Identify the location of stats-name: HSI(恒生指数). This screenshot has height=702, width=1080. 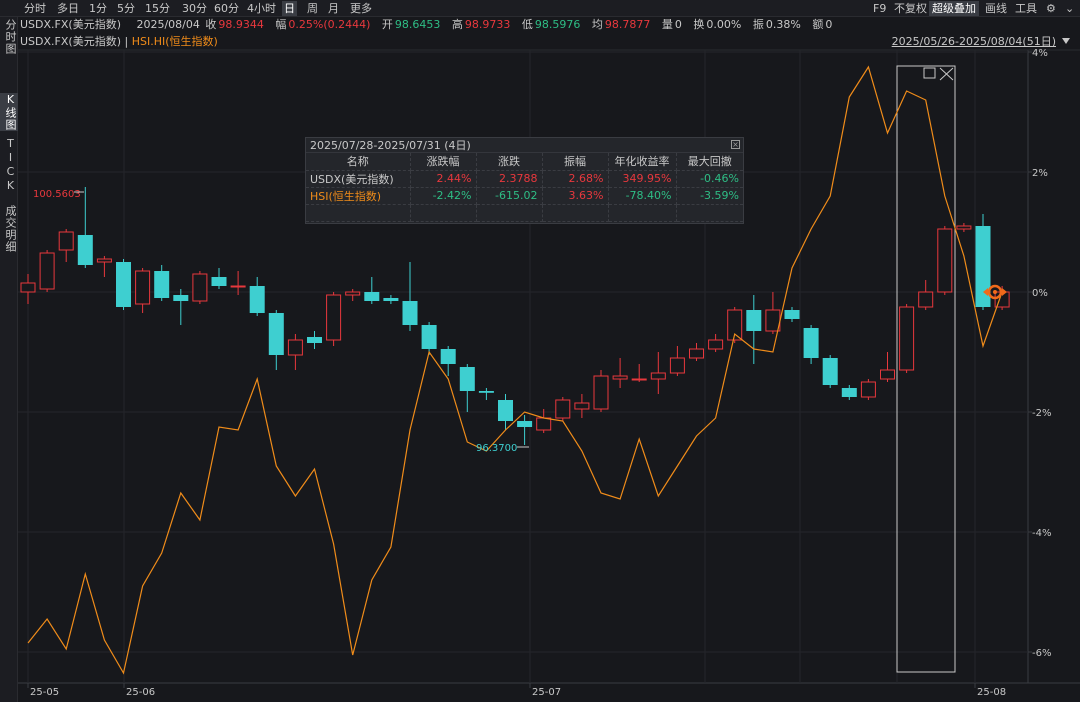
(358, 196).